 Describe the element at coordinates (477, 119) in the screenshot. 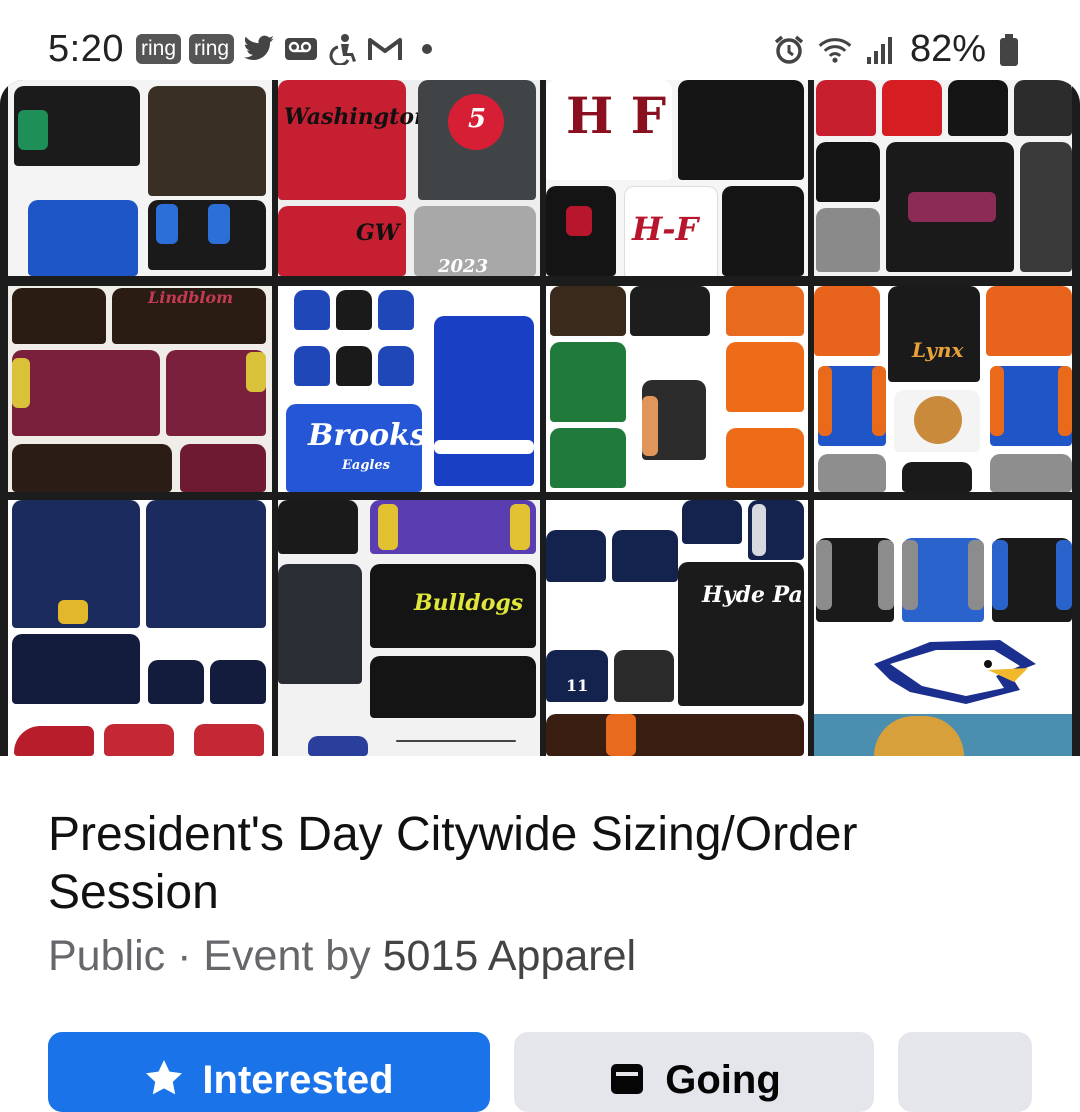

I see `jacket-label: 5` at that location.